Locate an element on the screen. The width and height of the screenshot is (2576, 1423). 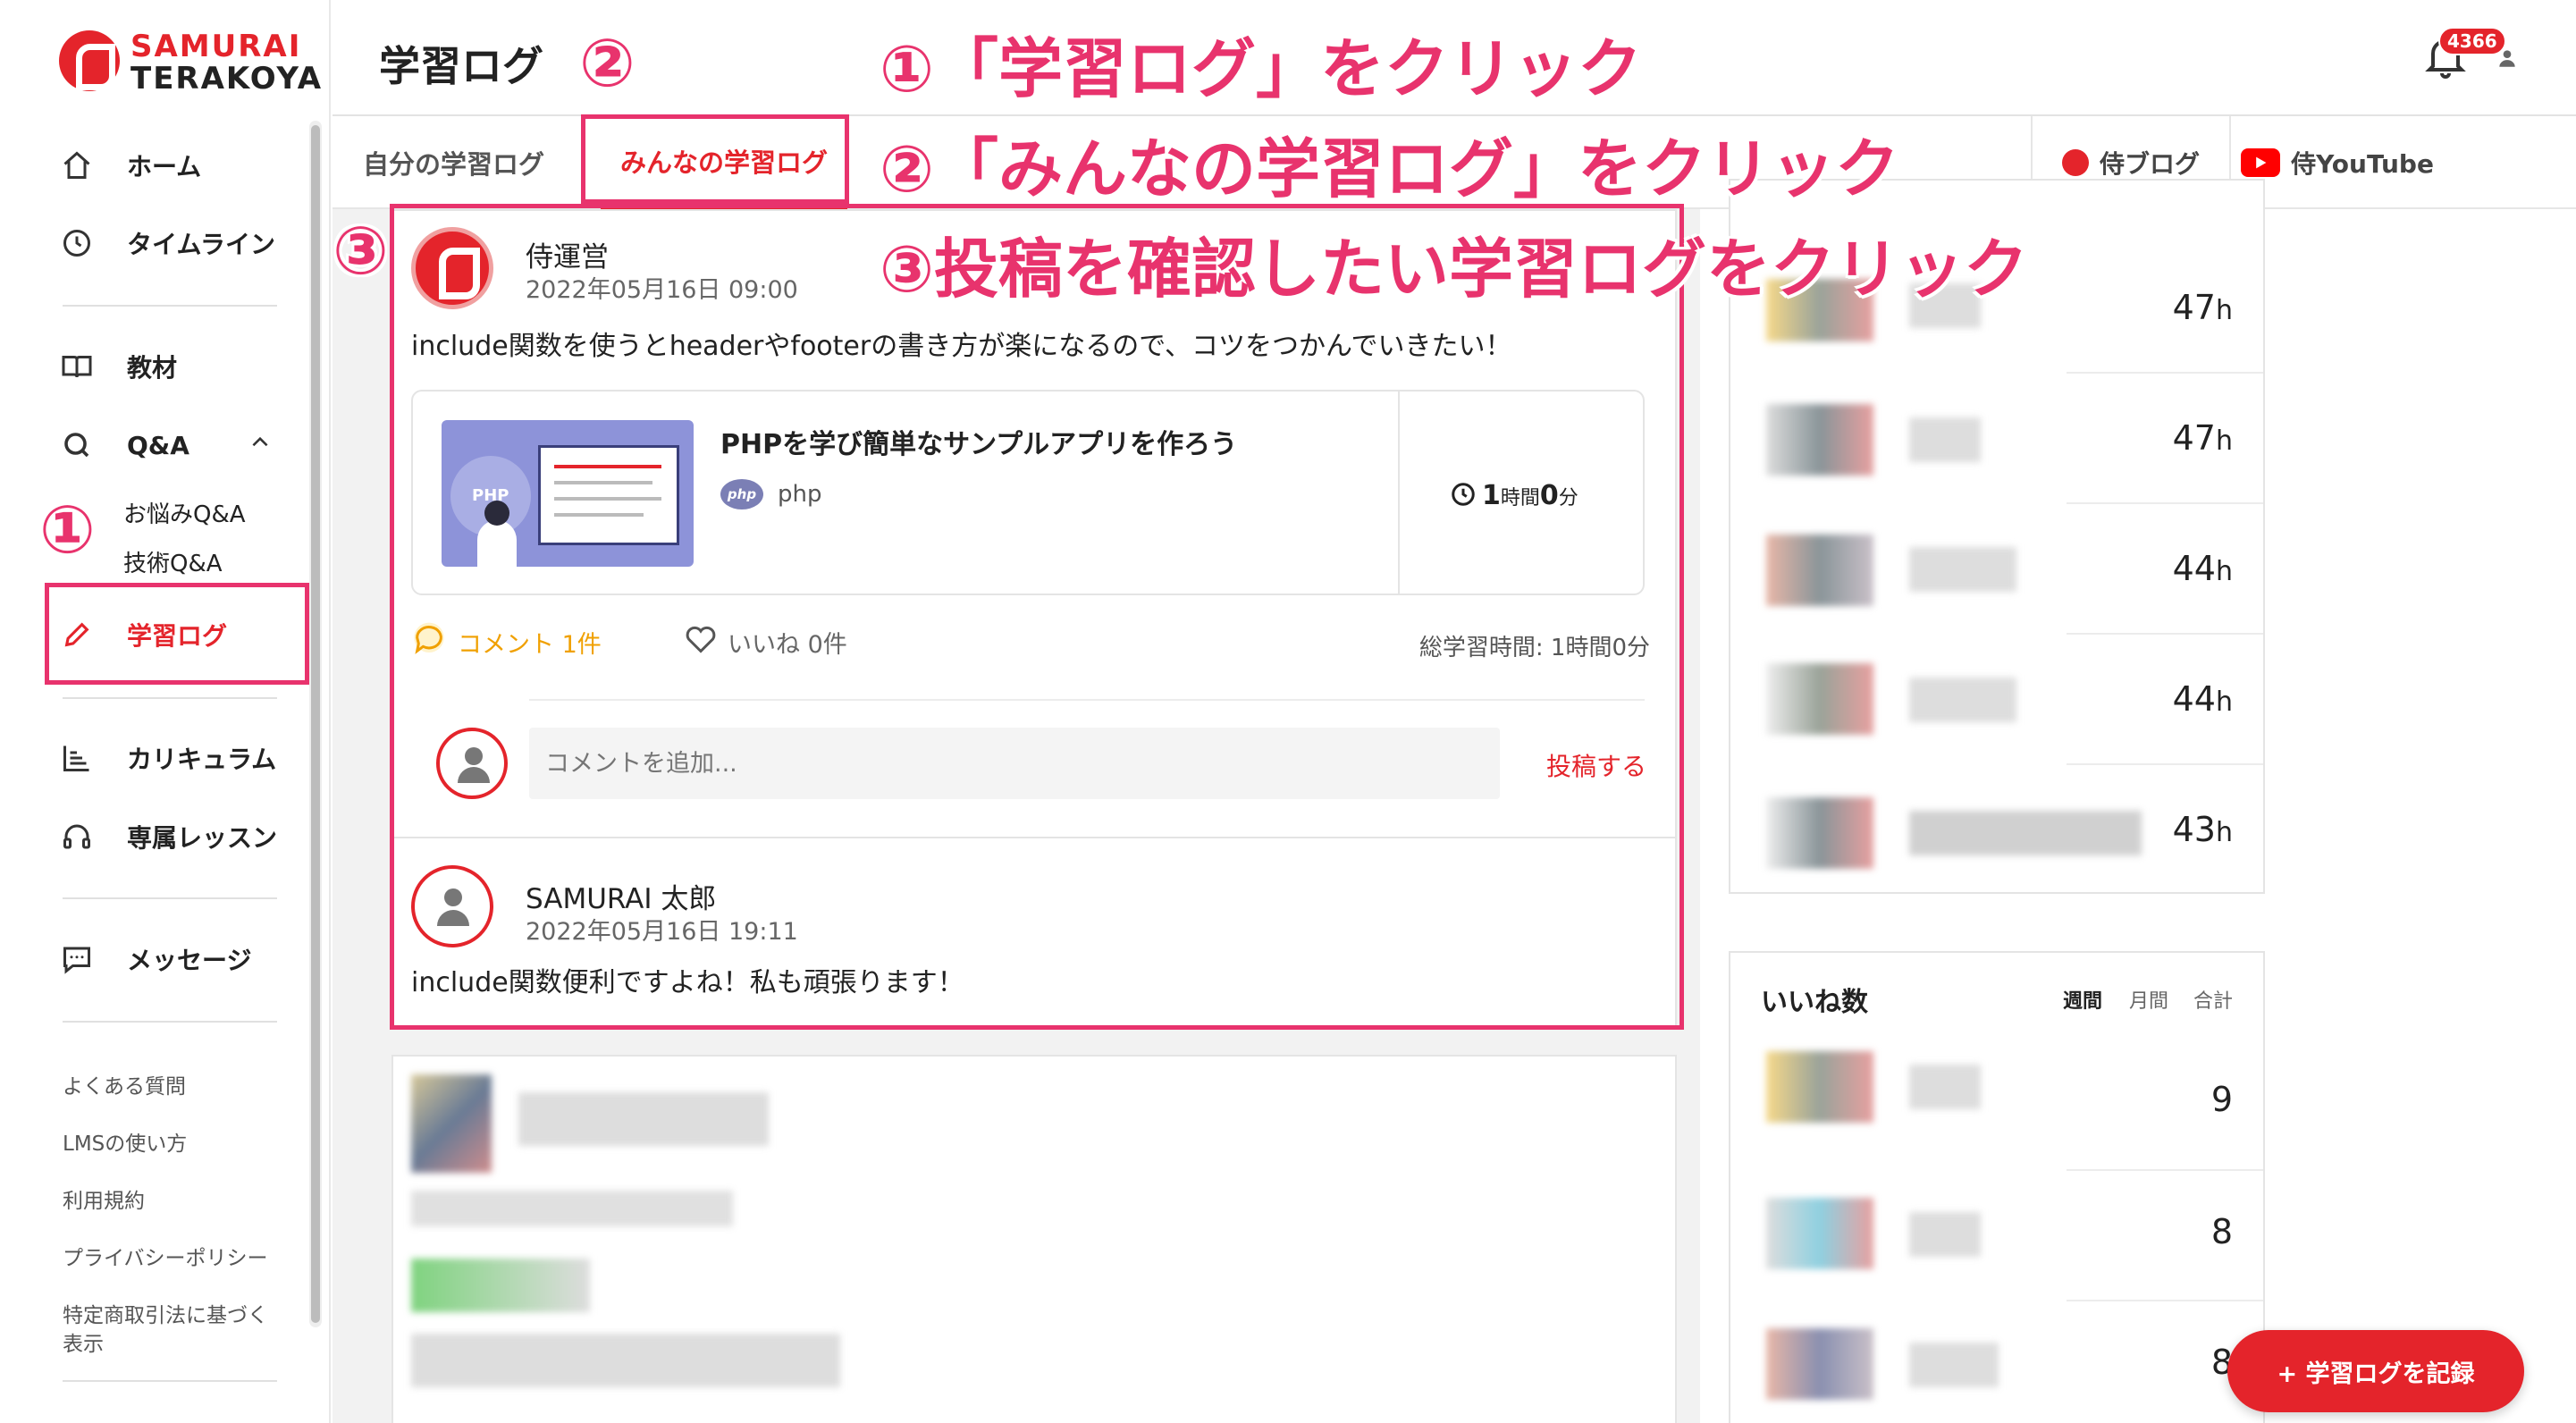
footer-link-commerce-law-cont: 表示 is located at coordinates (84, 1341).